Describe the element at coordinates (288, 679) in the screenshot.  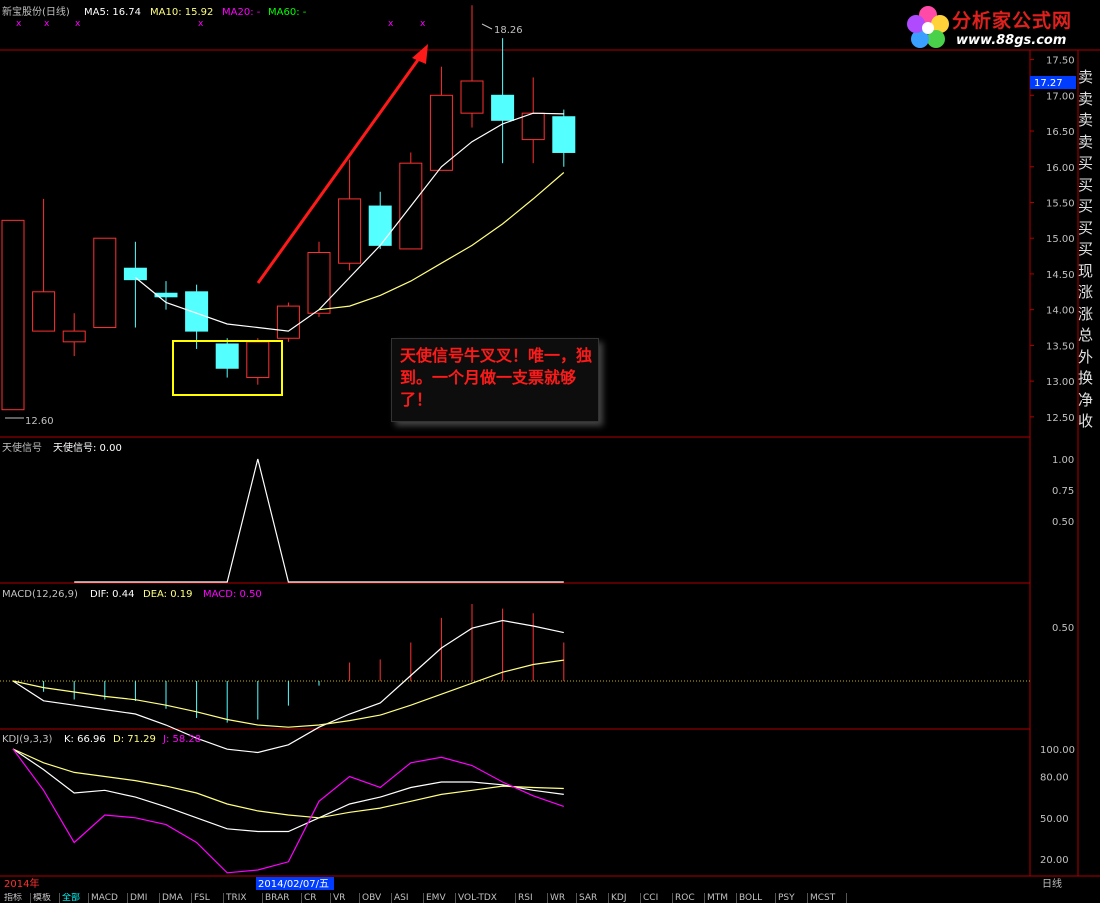
I see `macd-plot` at that location.